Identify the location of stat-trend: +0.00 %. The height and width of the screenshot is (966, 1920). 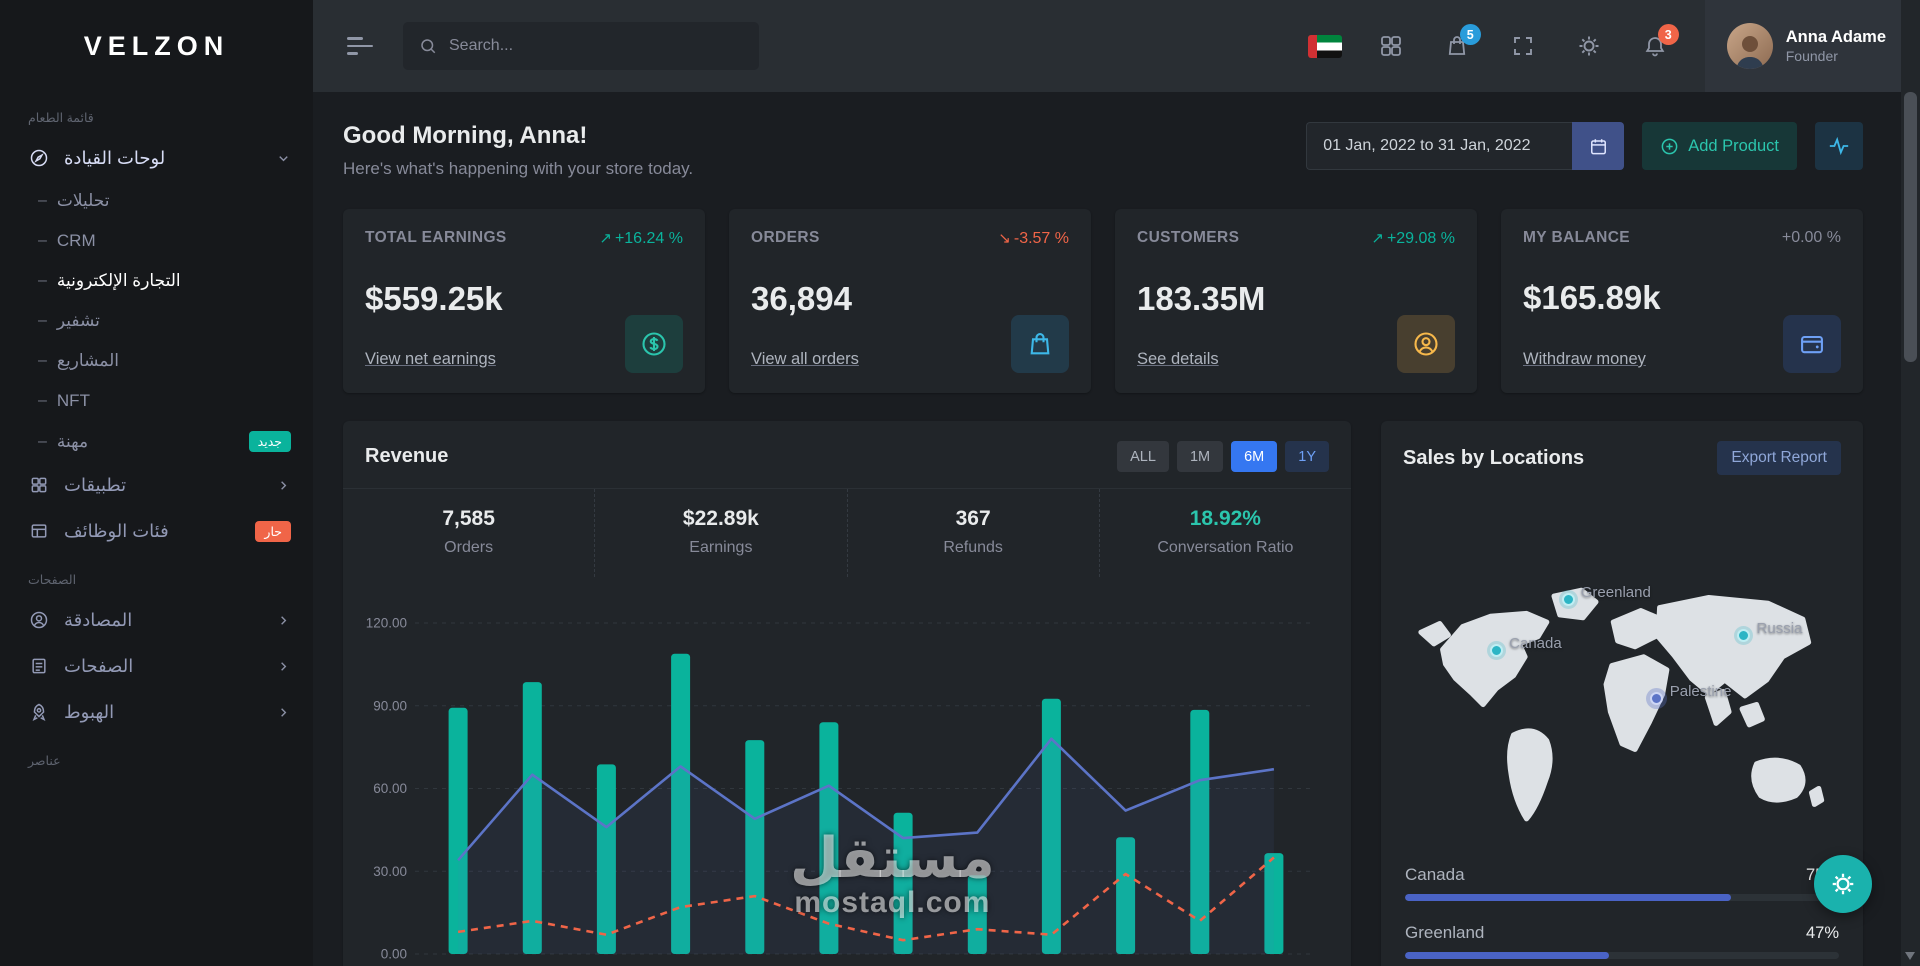
(1811, 237).